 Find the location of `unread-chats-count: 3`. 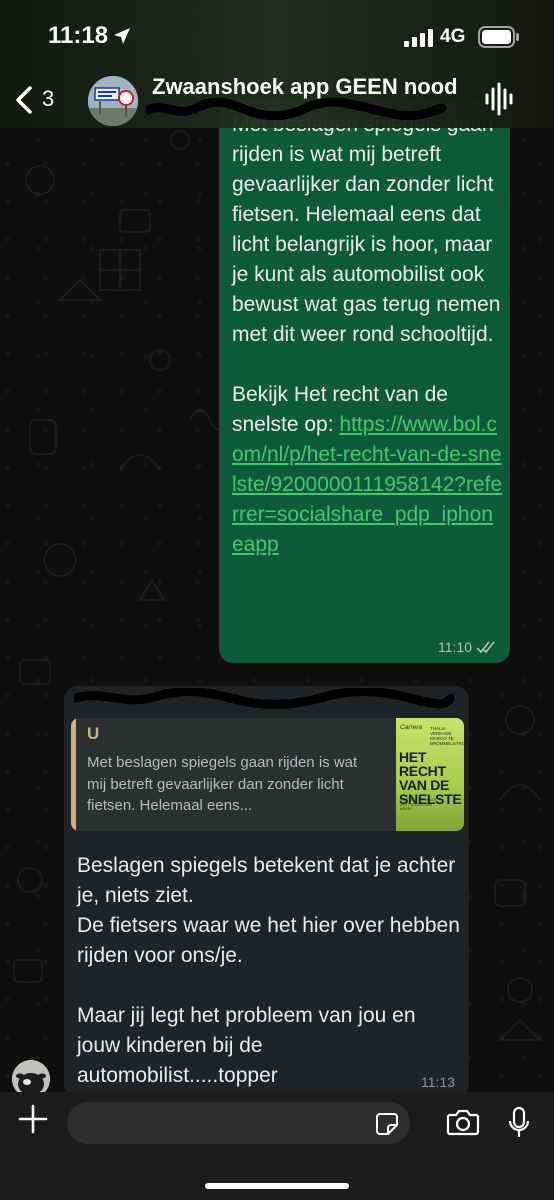

unread-chats-count: 3 is located at coordinates (48, 99).